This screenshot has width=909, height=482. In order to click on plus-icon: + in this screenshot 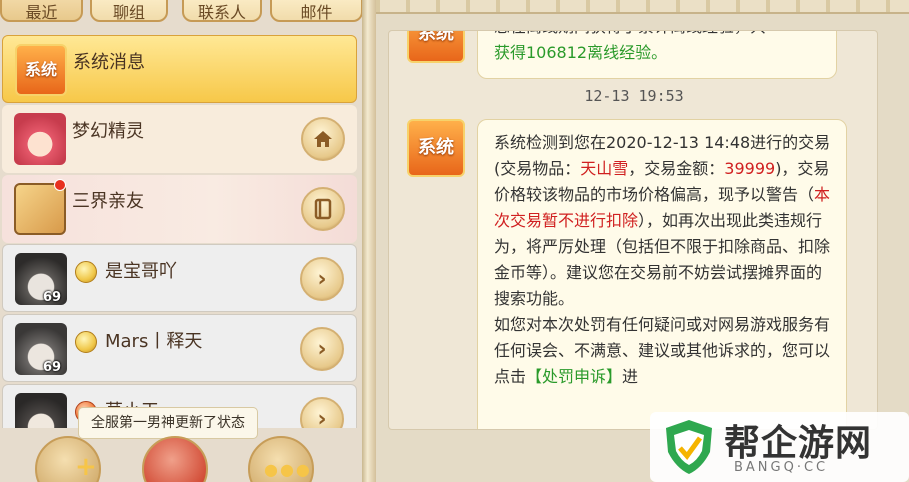, I will do `click(86, 467)`.